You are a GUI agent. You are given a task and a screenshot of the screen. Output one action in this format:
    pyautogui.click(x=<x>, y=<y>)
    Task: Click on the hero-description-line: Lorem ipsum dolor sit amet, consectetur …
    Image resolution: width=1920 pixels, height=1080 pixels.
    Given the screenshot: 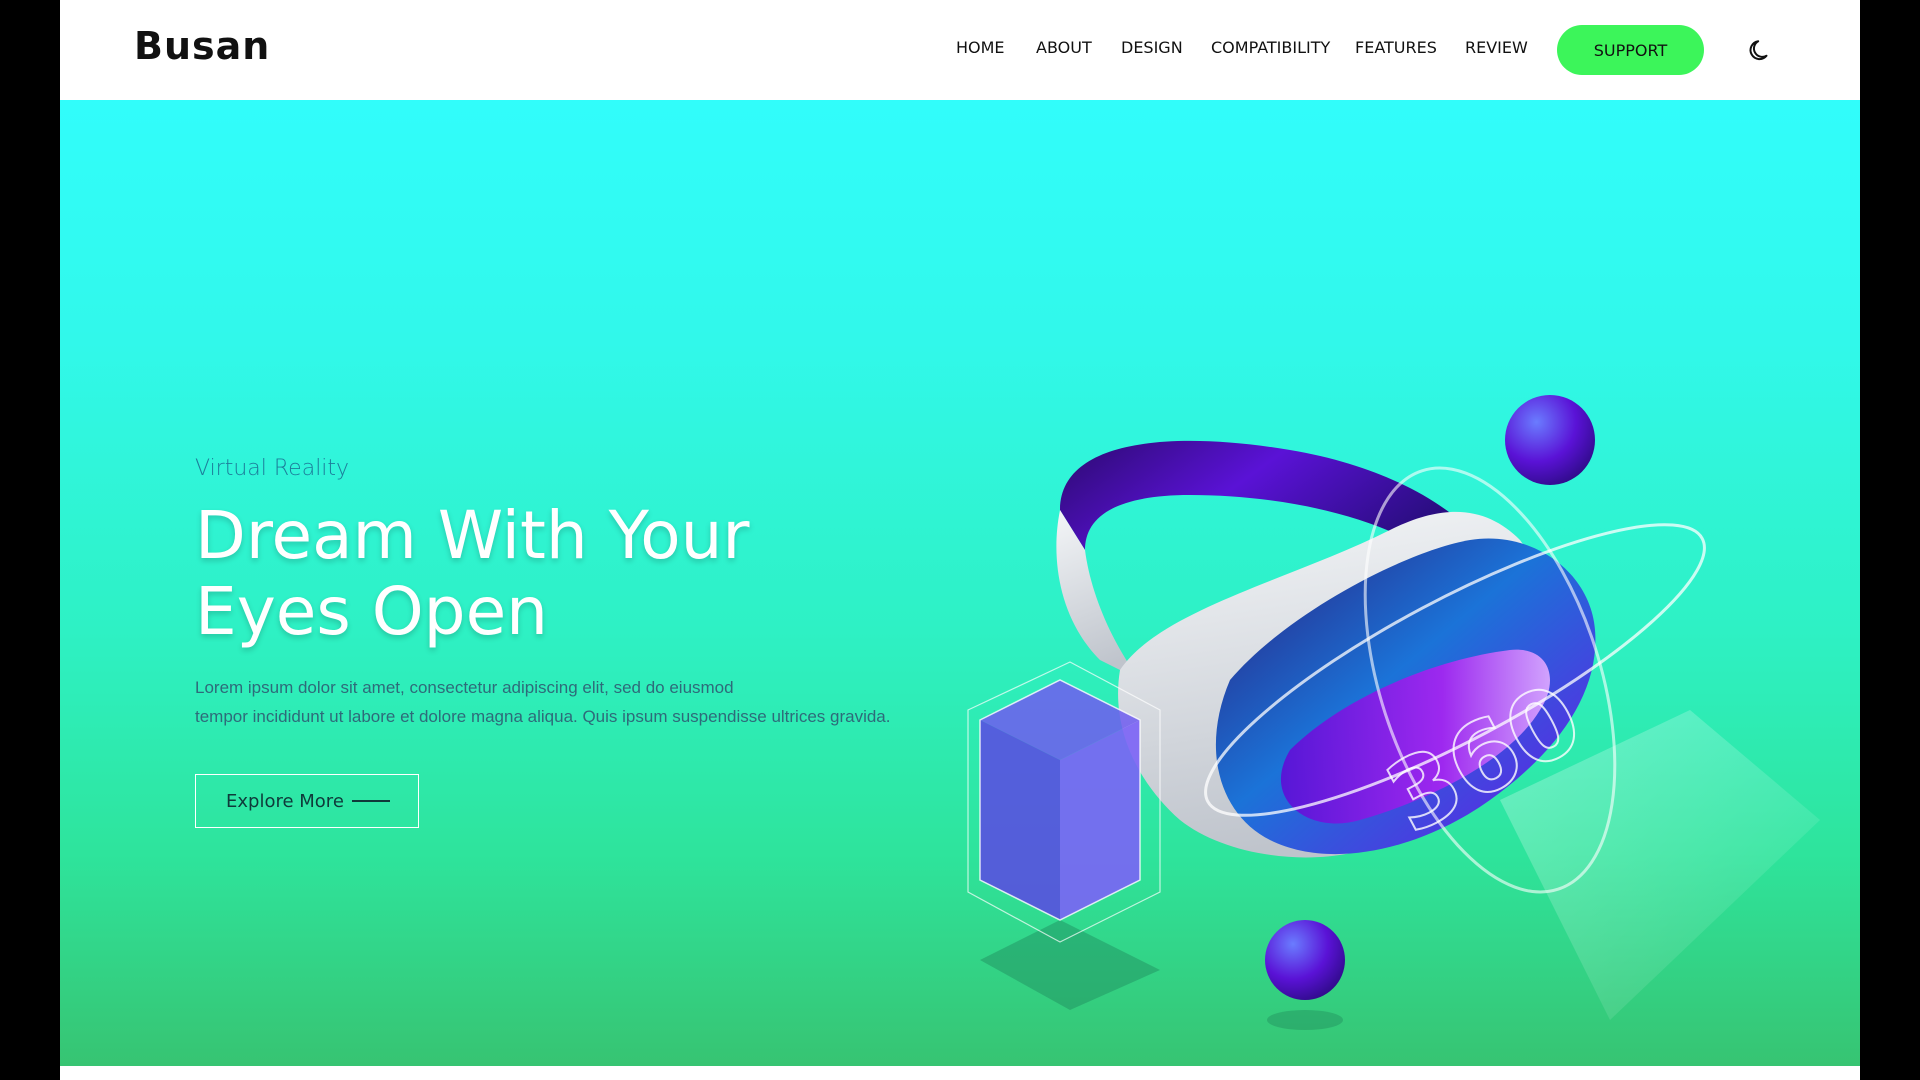 What is the action you would take?
    pyautogui.click(x=464, y=687)
    